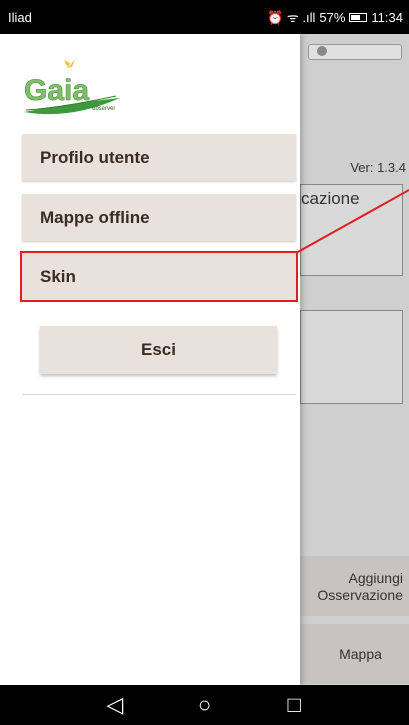 The height and width of the screenshot is (725, 409). I want to click on menu-item-label: Mappe offline, so click(95, 217).